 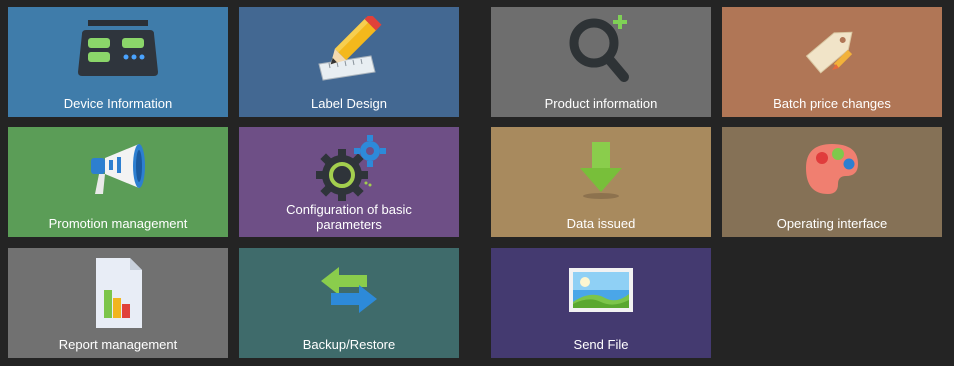 I want to click on download-arrow-icon, so click(x=601, y=169).